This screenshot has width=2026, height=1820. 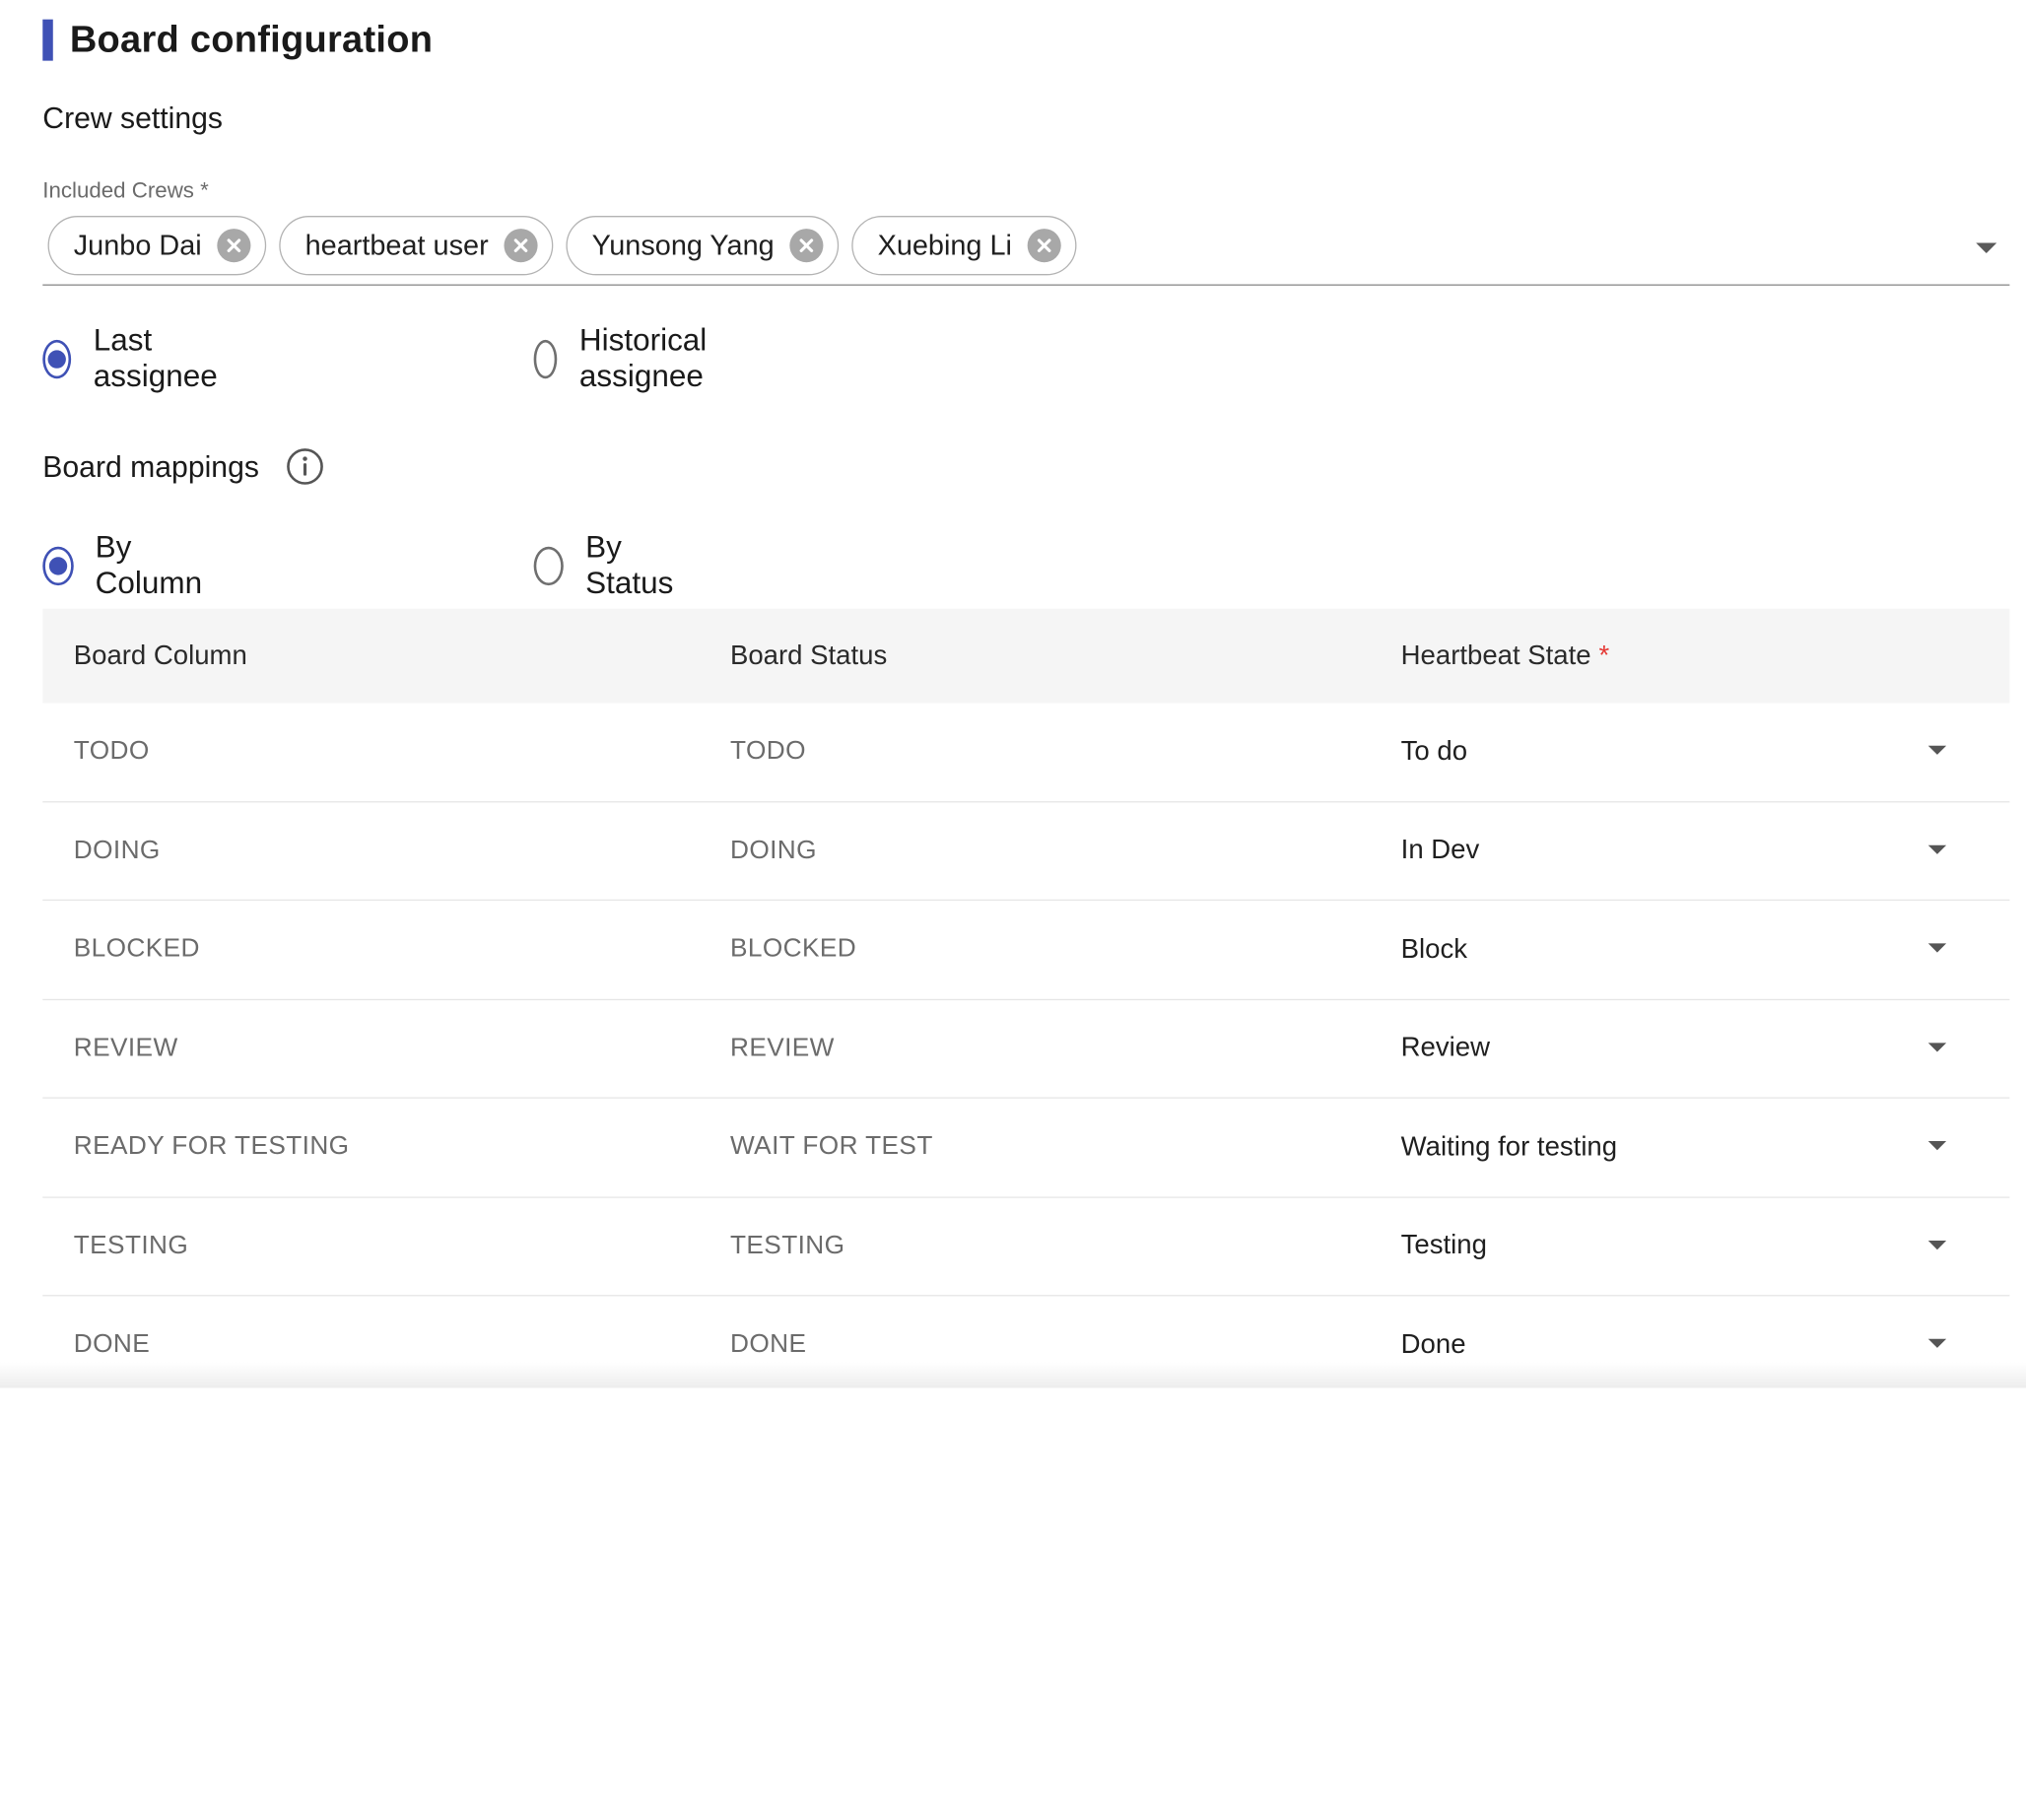 What do you see at coordinates (1026, 1247) in the screenshot?
I see `table-row: TESTING TESTING Testing` at bounding box center [1026, 1247].